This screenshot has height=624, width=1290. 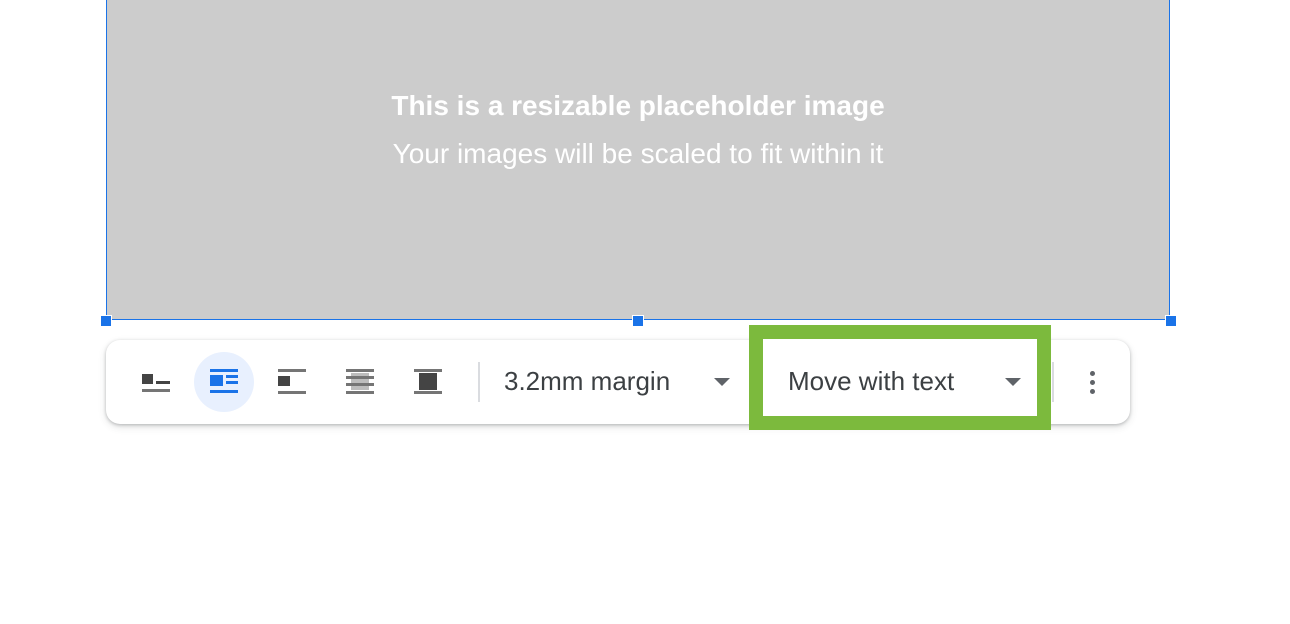 What do you see at coordinates (587, 381) in the screenshot?
I see `margin-label: 3.2mm margin` at bounding box center [587, 381].